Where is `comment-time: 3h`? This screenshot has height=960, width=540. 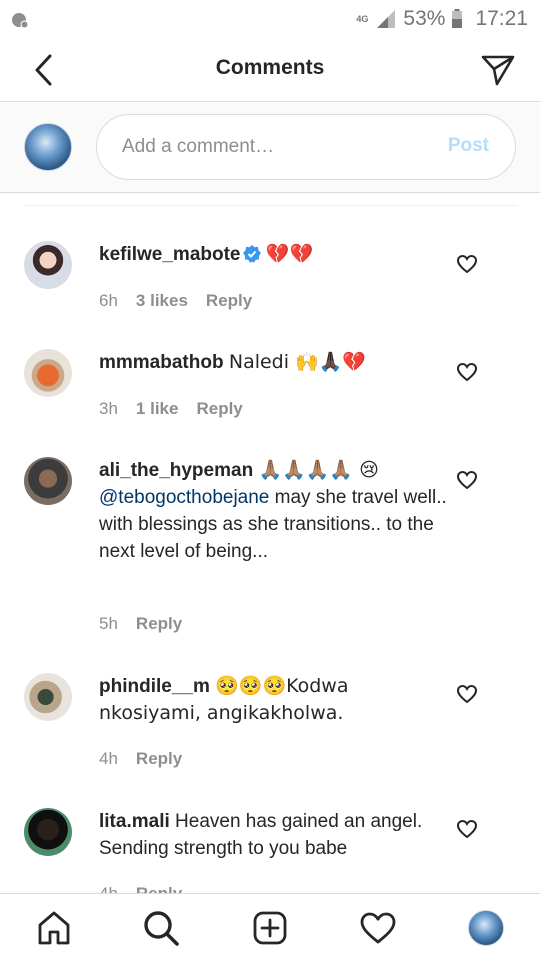 comment-time: 3h is located at coordinates (108, 408).